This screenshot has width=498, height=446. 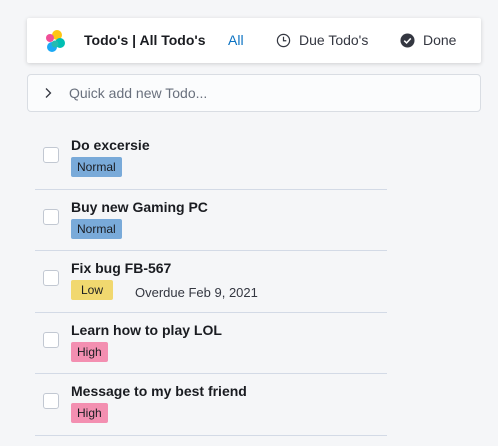 What do you see at coordinates (440, 40) in the screenshot?
I see `tab-done-label: Done` at bounding box center [440, 40].